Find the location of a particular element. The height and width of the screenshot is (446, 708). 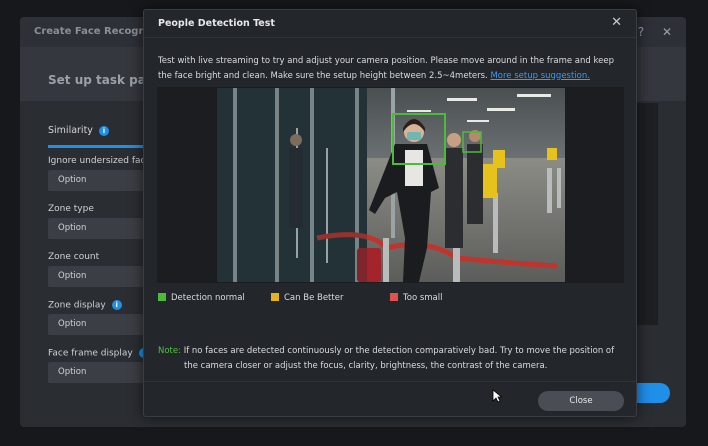

tab-similarity-label: Similarity is located at coordinates (70, 130).